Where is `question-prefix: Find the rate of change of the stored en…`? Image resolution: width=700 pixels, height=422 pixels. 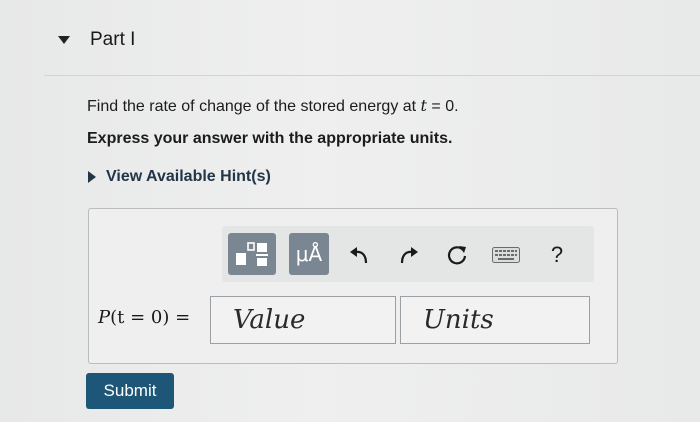 question-prefix: Find the rate of change of the stored en… is located at coordinates (254, 106).